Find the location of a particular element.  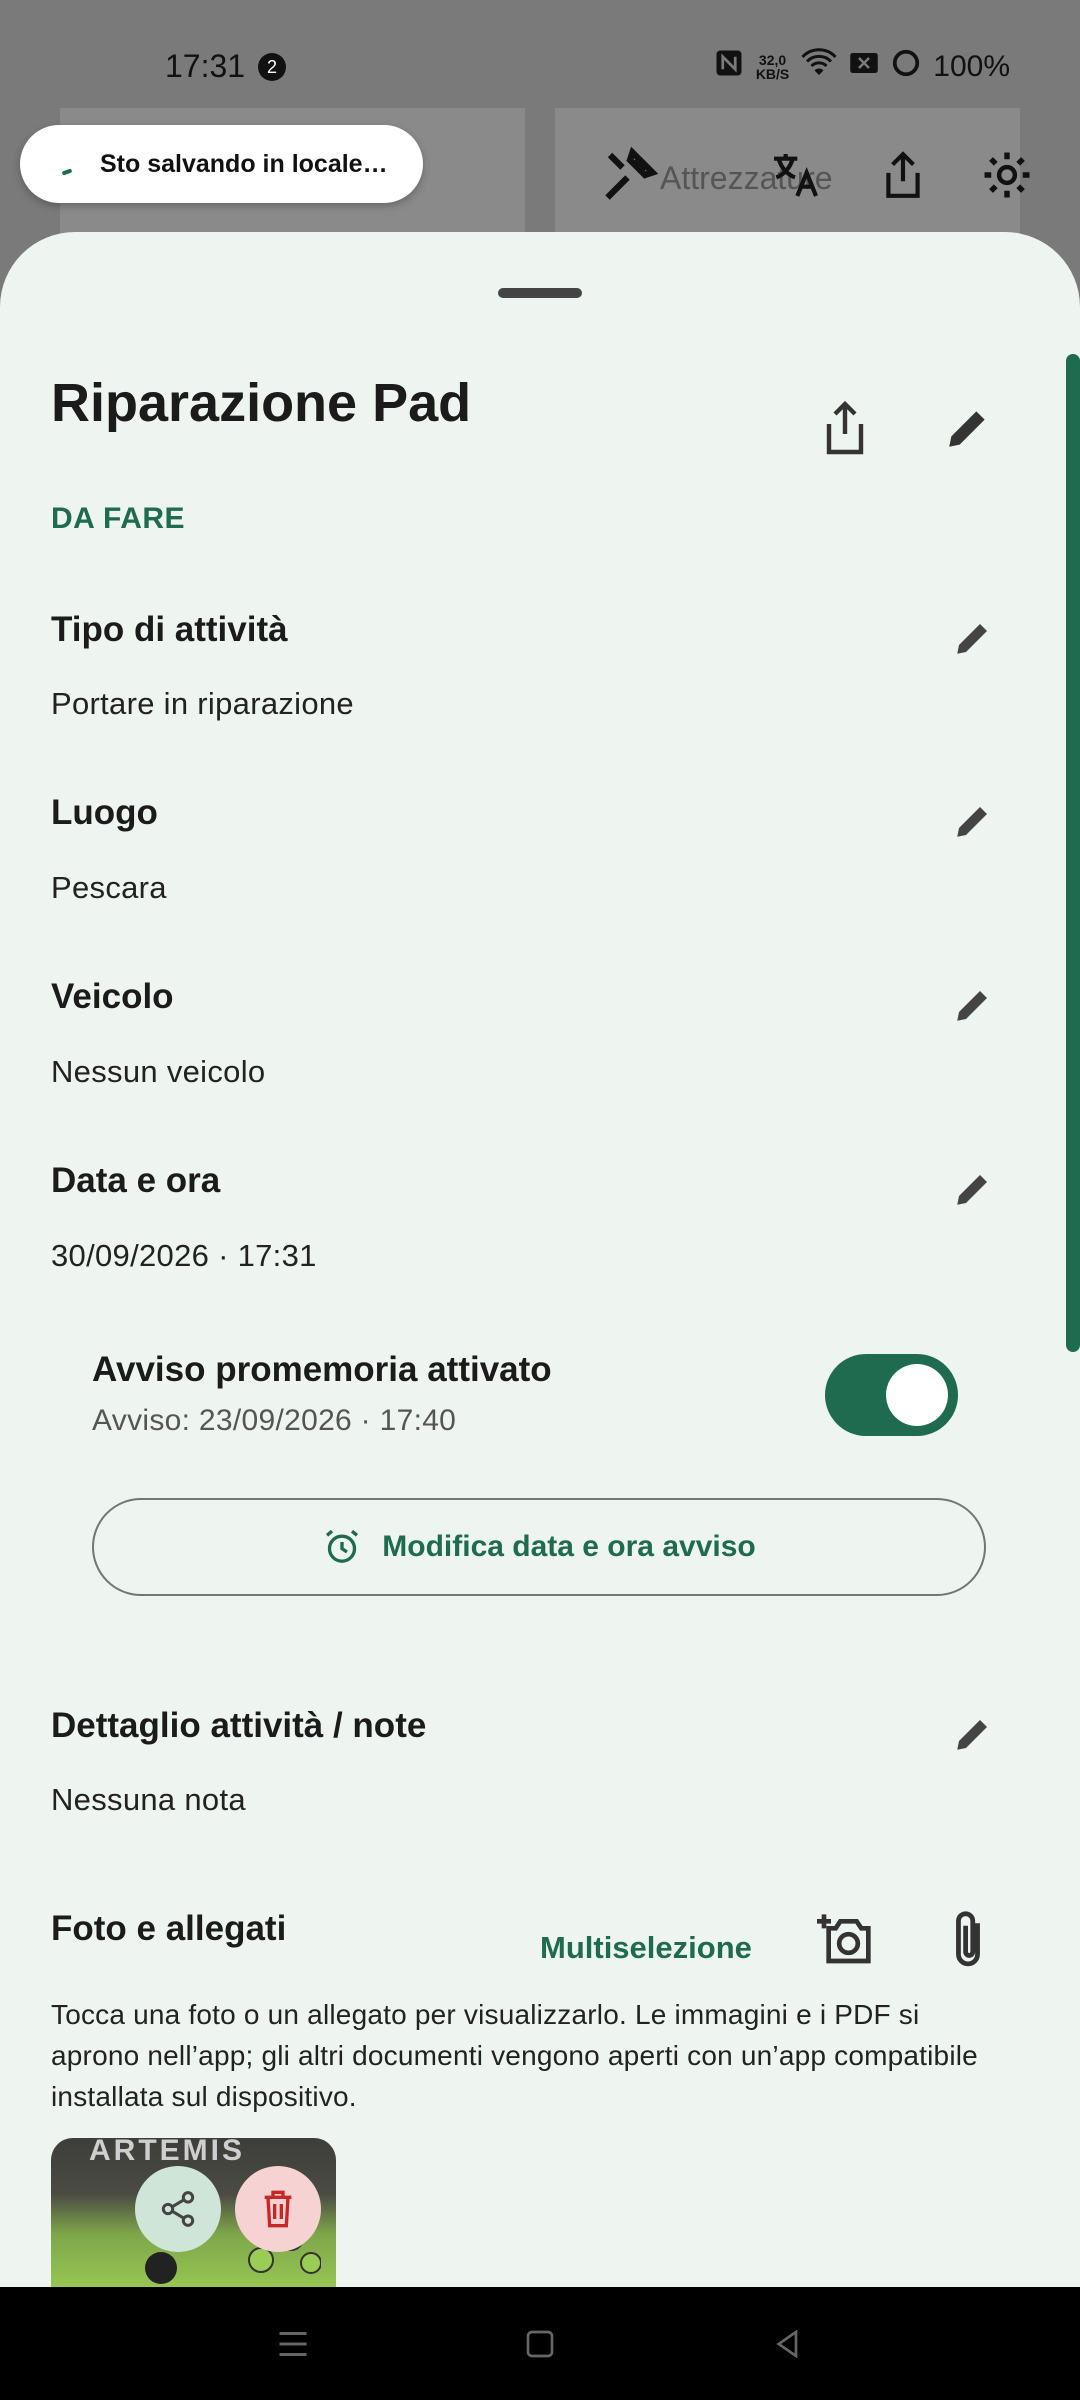

status-indicators: 32,0 KB/S 100% is located at coordinates (862, 67).